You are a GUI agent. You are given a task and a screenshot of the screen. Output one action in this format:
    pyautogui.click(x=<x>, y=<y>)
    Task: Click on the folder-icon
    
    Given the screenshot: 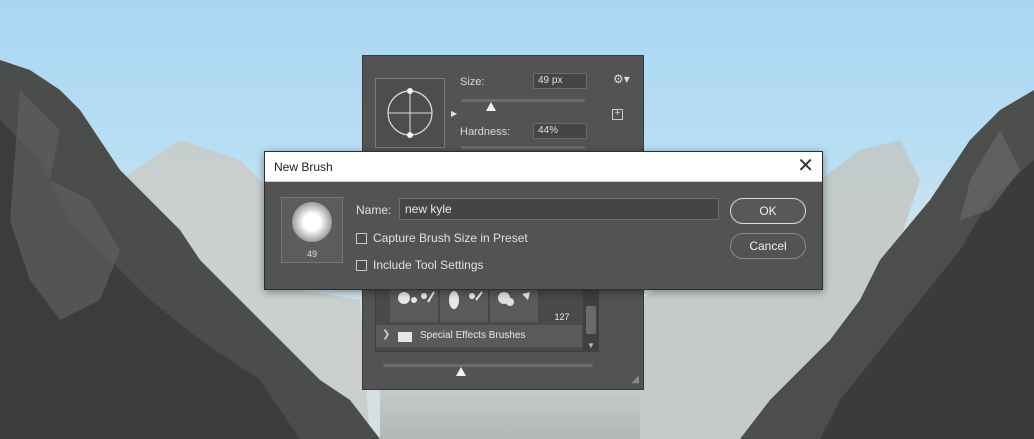 What is the action you would take?
    pyautogui.click(x=405, y=337)
    